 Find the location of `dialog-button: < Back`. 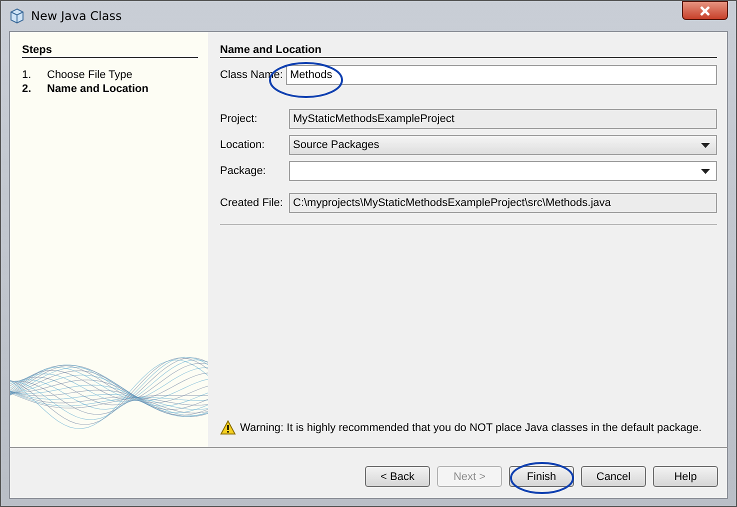

dialog-button: < Back is located at coordinates (397, 476).